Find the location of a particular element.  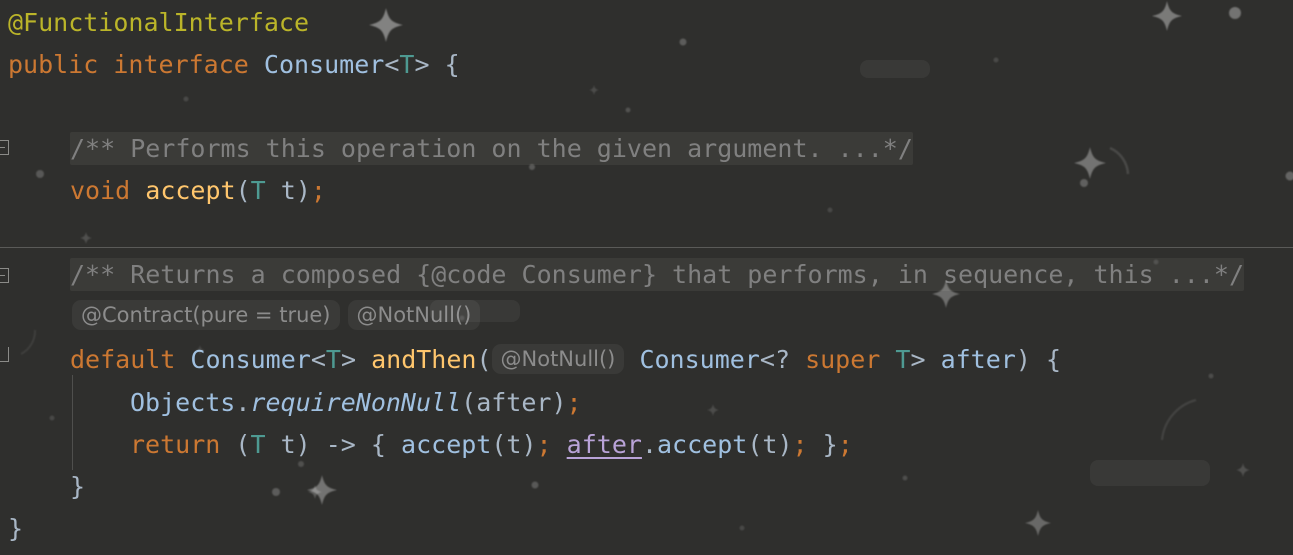

token-brace-close-interface: } is located at coordinates (16, 528).